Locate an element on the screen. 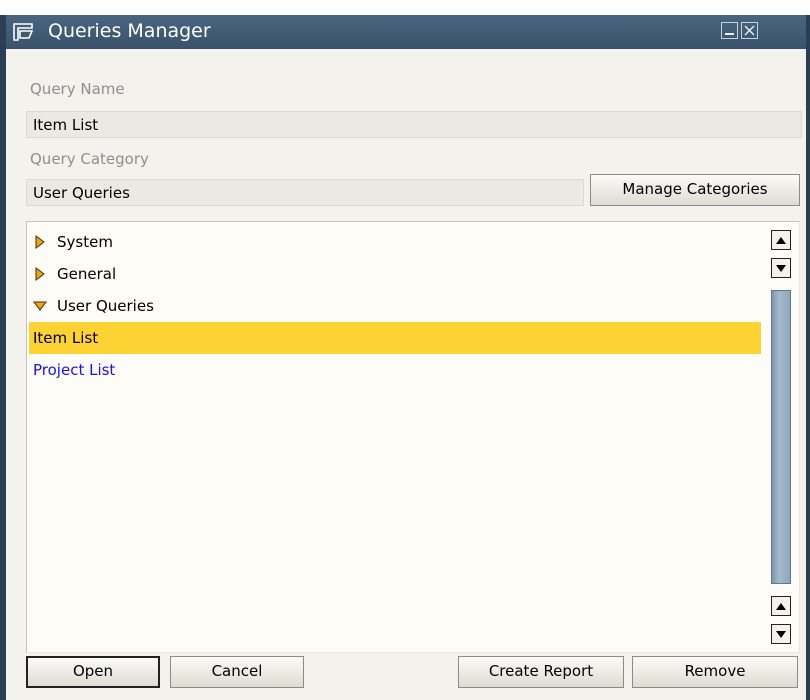  tree-item-label: System is located at coordinates (85, 242).